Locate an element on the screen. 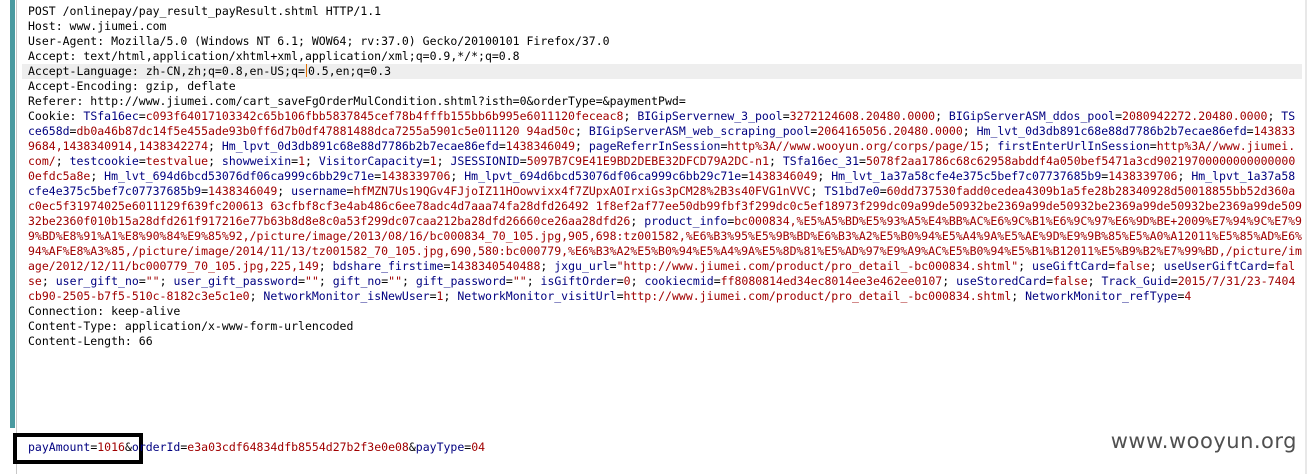 Image resolution: width=1307 pixels, height=474 pixels. cookie-key: Hm_lpvt_694d6bcd53076df06ca999c6bb29c71e is located at coordinates (603, 176).